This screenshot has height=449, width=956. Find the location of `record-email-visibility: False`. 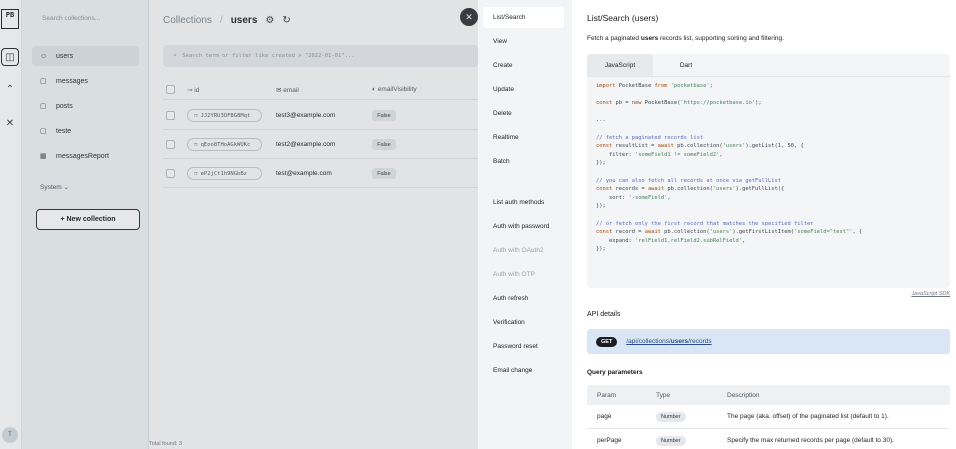

record-email-visibility: False is located at coordinates (384, 115).